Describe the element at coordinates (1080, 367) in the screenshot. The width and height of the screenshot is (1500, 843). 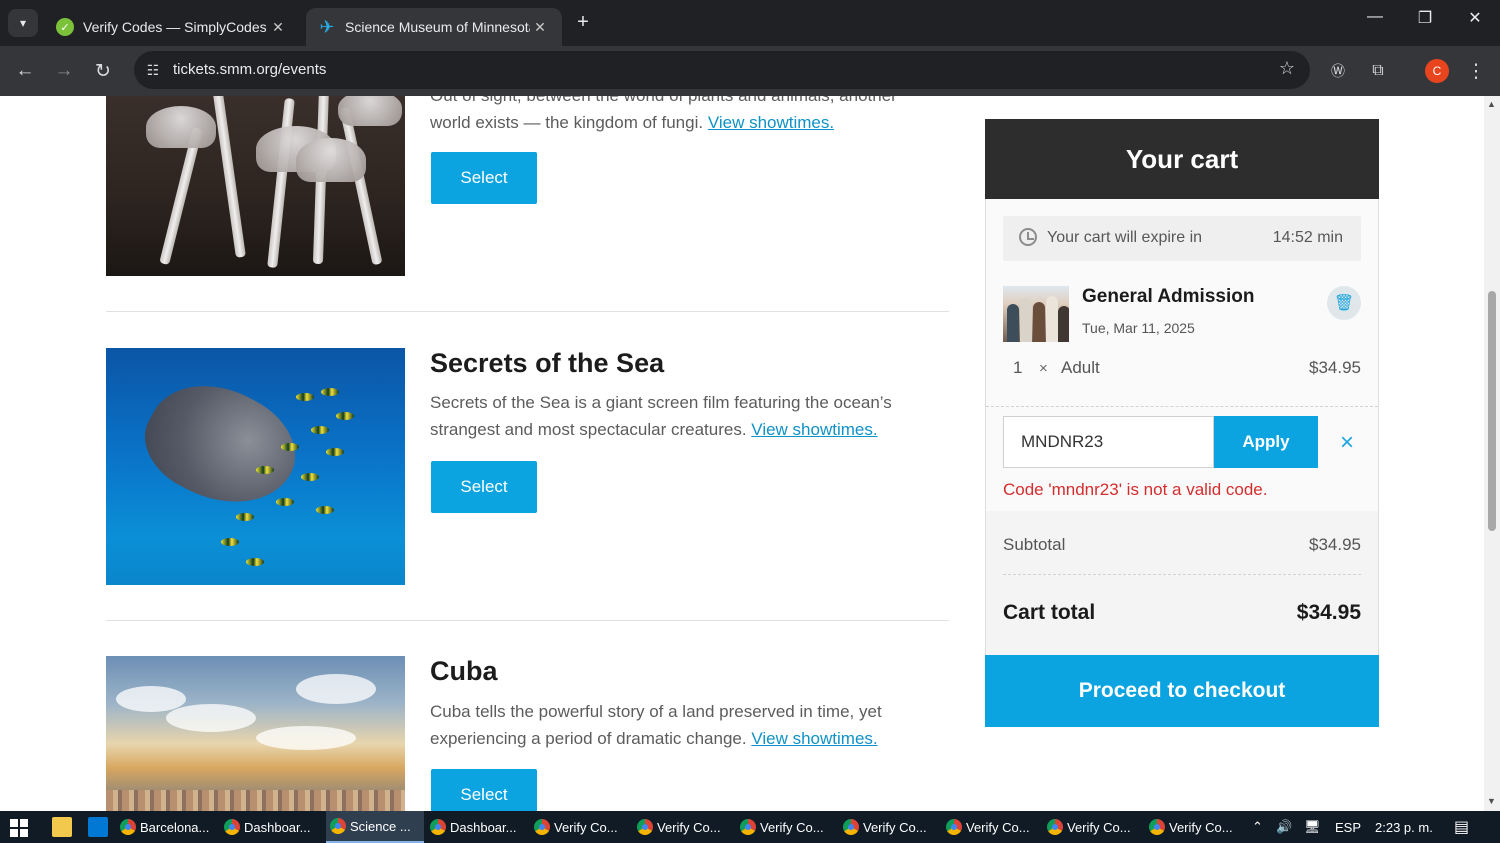
I see `cart-item-ticket-type: Adult` at that location.